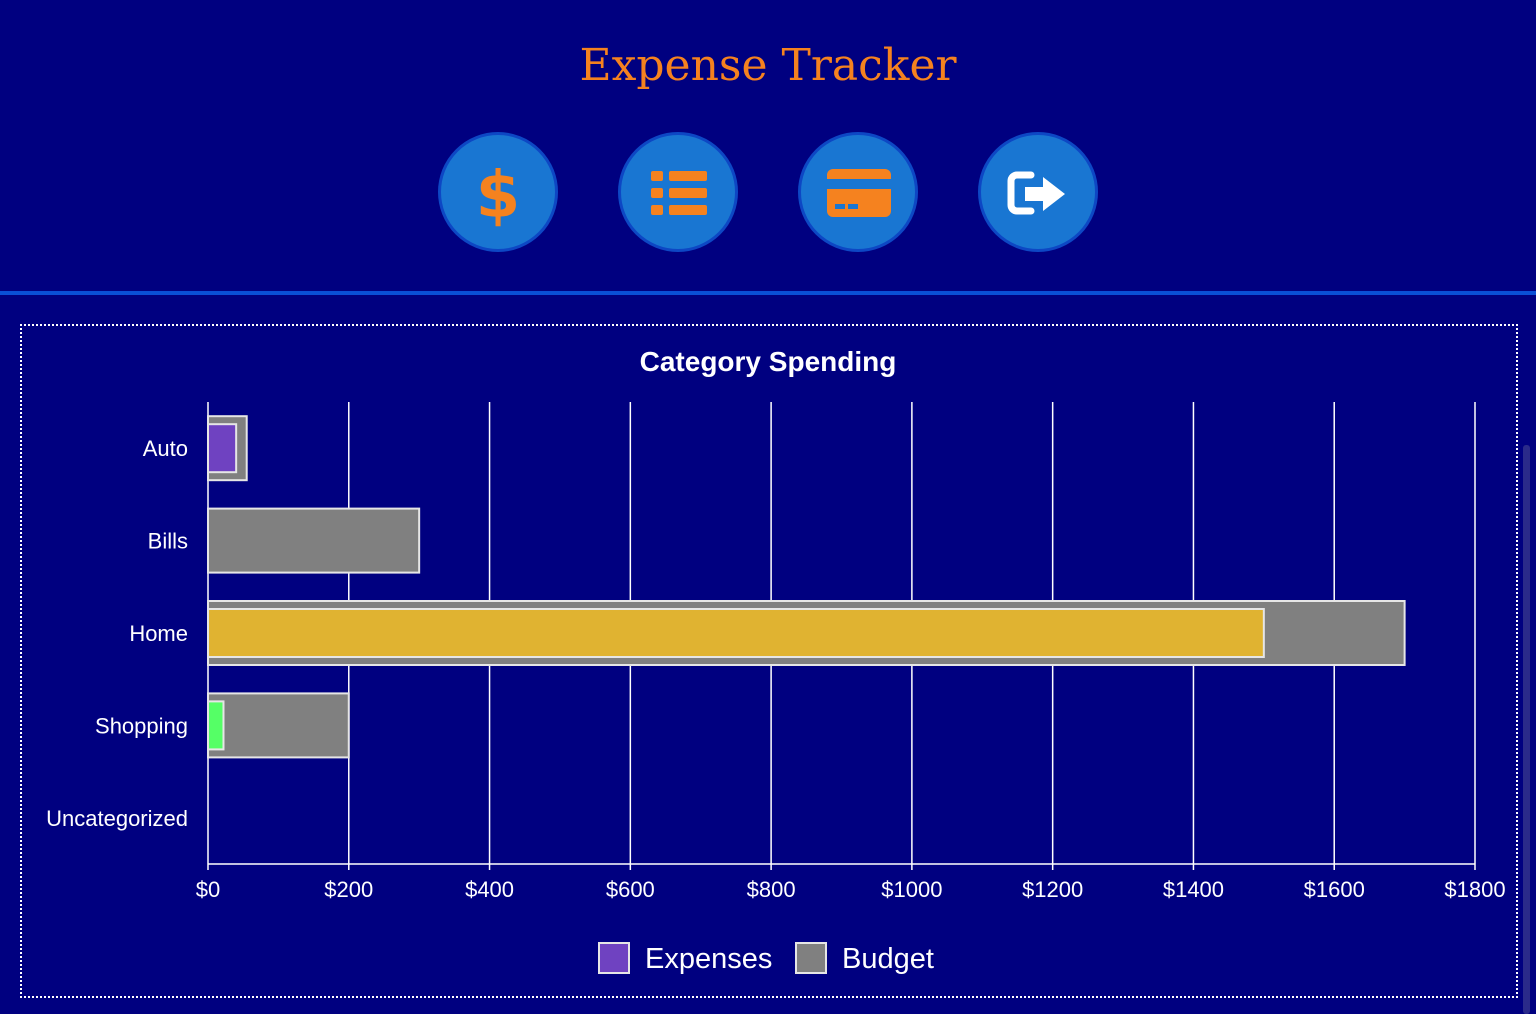 The width and height of the screenshot is (1536, 1014). What do you see at coordinates (216, 725) in the screenshot?
I see `expense-bar-shopping` at bounding box center [216, 725].